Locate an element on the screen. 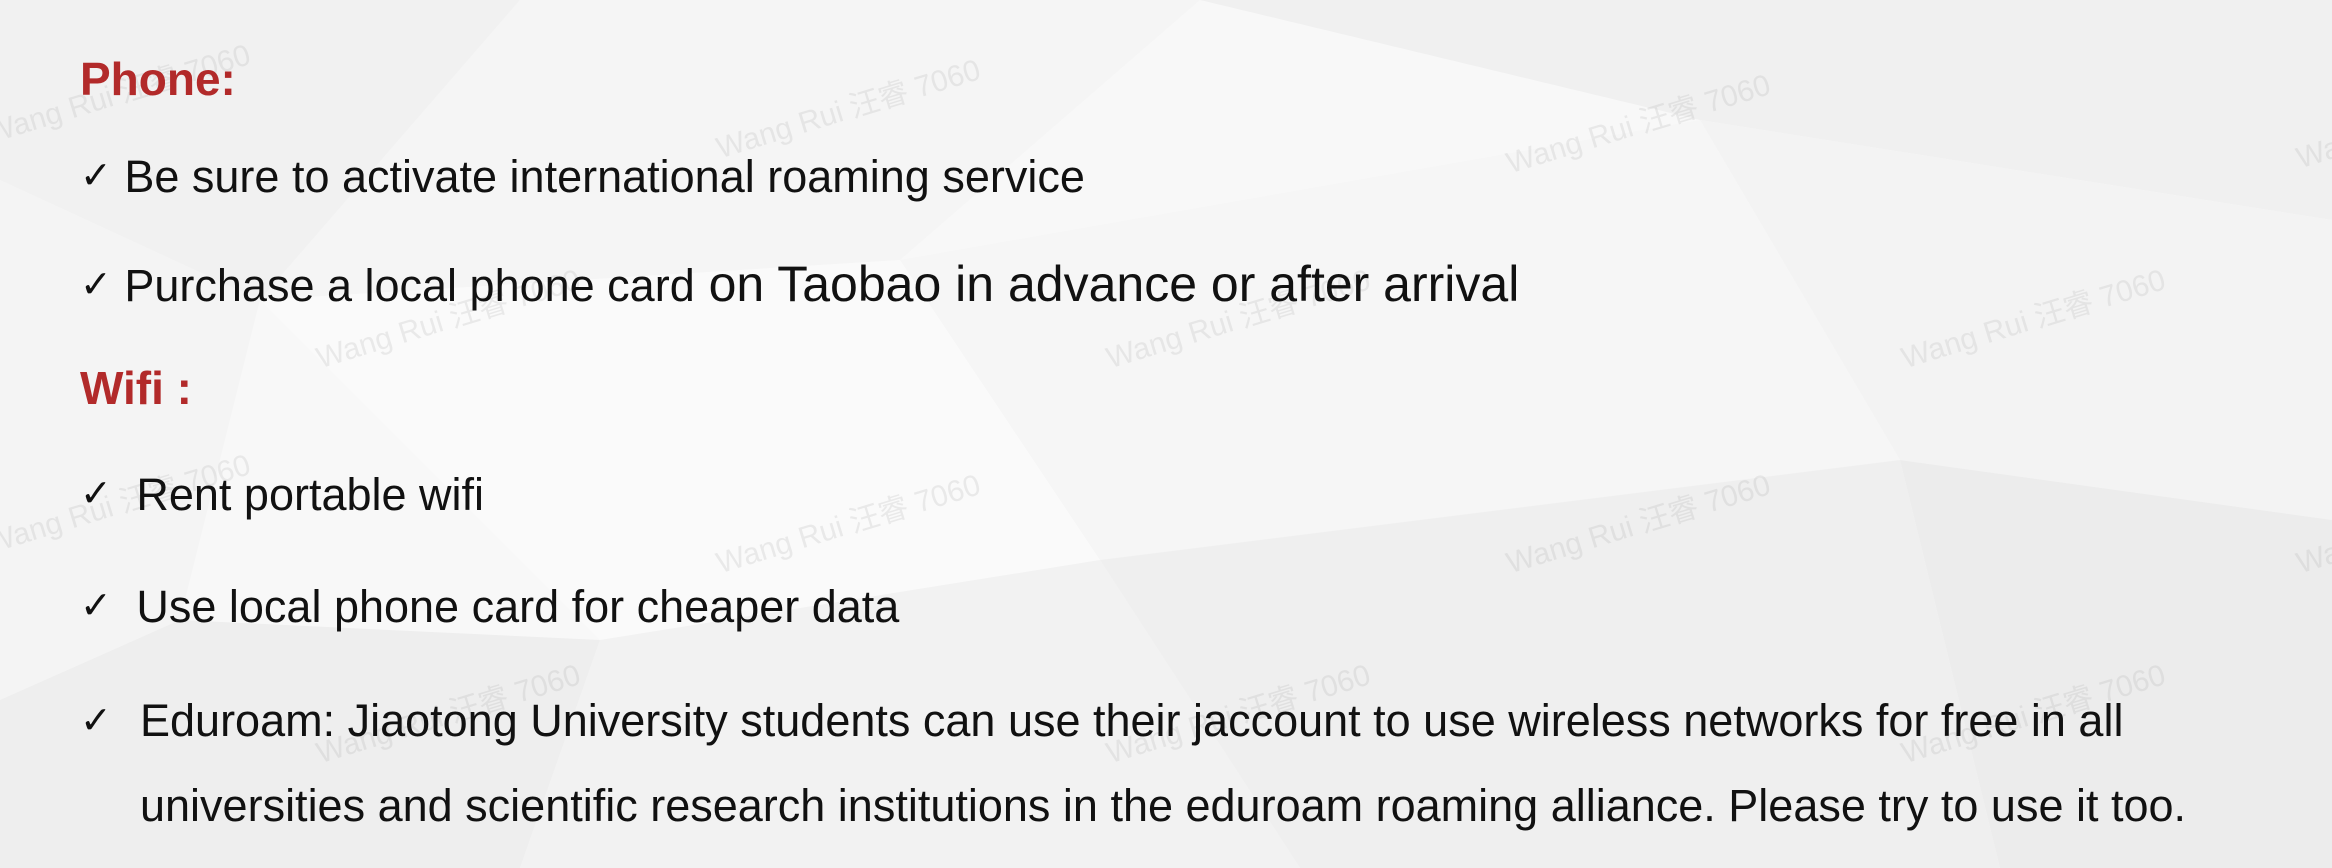 The height and width of the screenshot is (868, 2332). wifi-item-text: Use local phone card for cheaper data is located at coordinates (518, 606).